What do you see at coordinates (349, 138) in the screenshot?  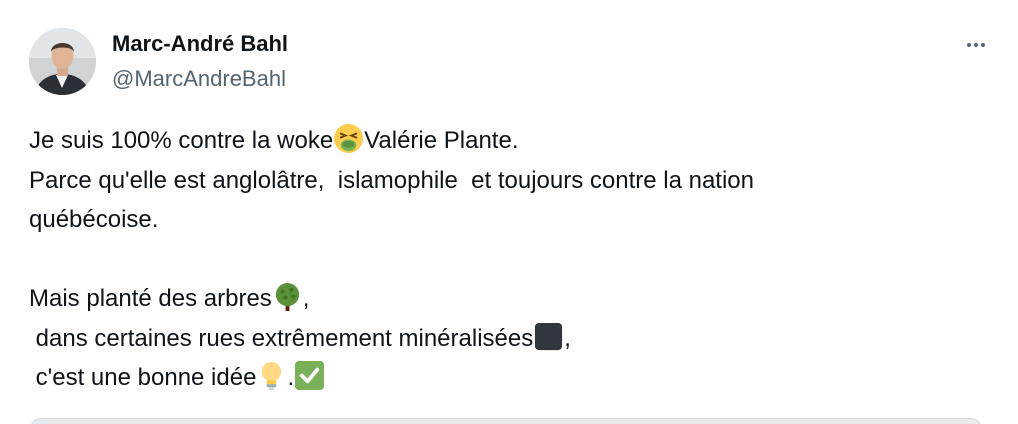 I see `nauseated-face-emoji-icon` at bounding box center [349, 138].